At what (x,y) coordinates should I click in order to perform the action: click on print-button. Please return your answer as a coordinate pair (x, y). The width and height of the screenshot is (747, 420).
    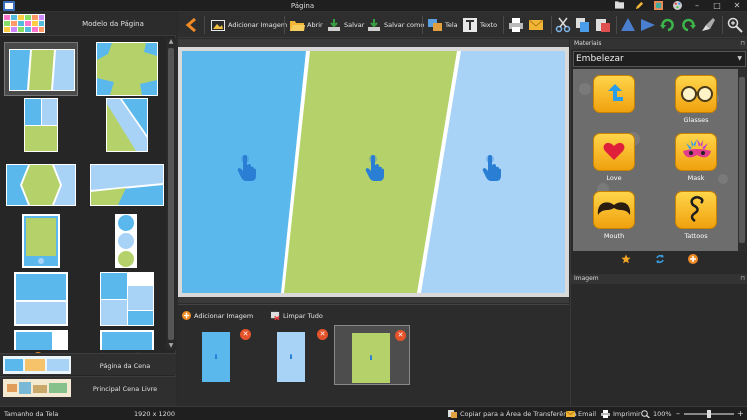
    Looking at the image, I should click on (517, 25).